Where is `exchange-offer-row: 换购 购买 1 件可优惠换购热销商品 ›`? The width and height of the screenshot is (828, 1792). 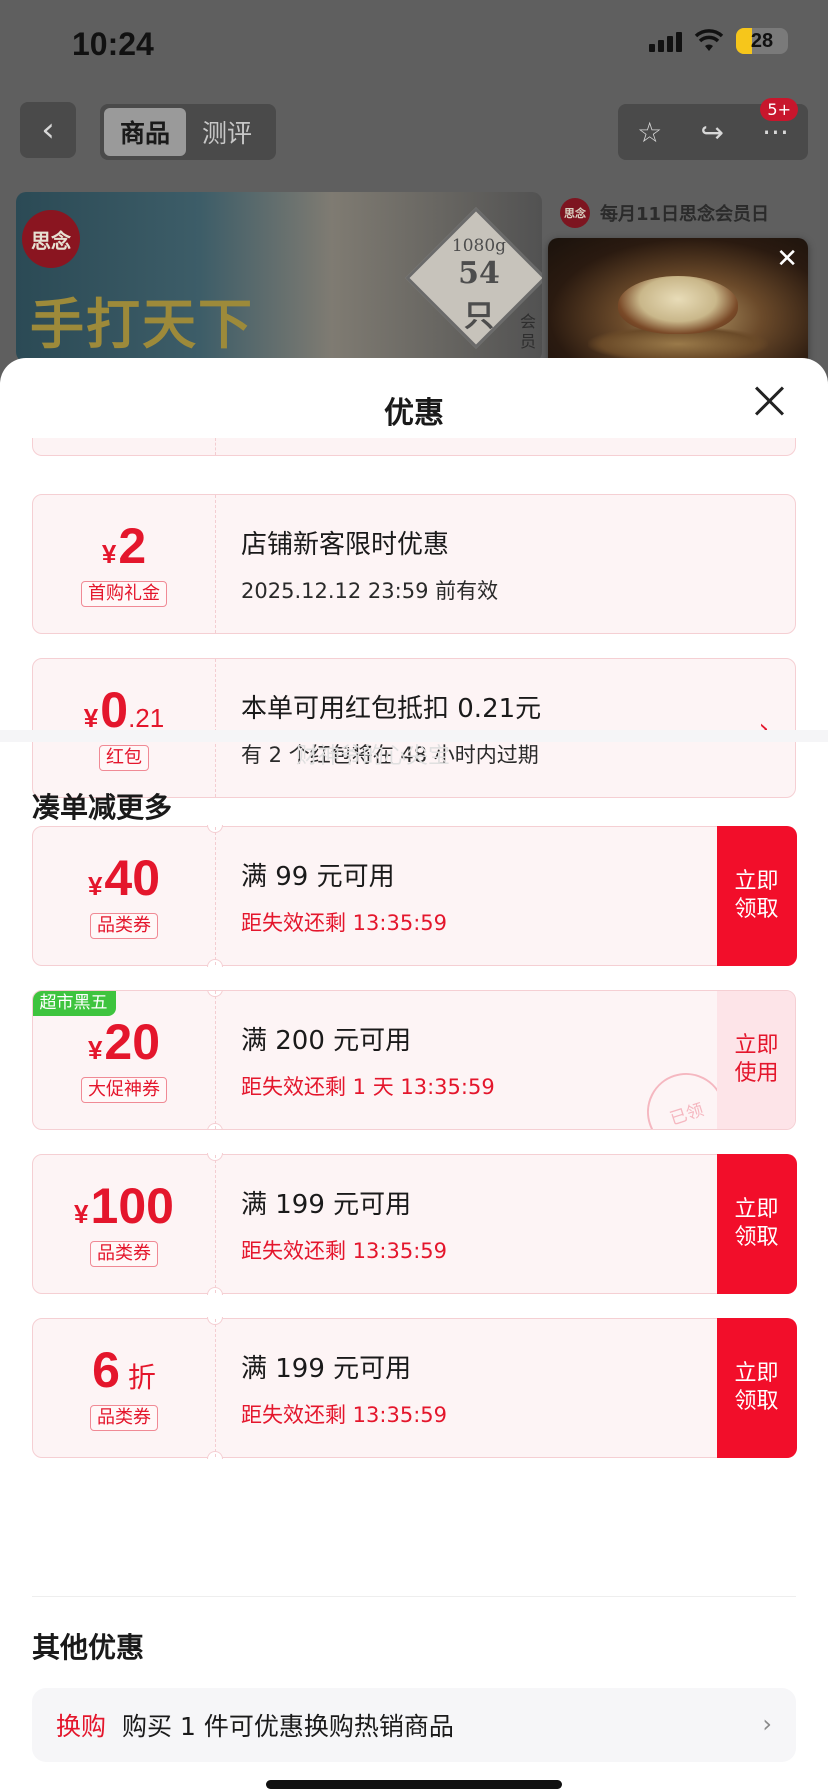 exchange-offer-row: 换购 购买 1 件可优惠换购热销商品 › is located at coordinates (414, 1725).